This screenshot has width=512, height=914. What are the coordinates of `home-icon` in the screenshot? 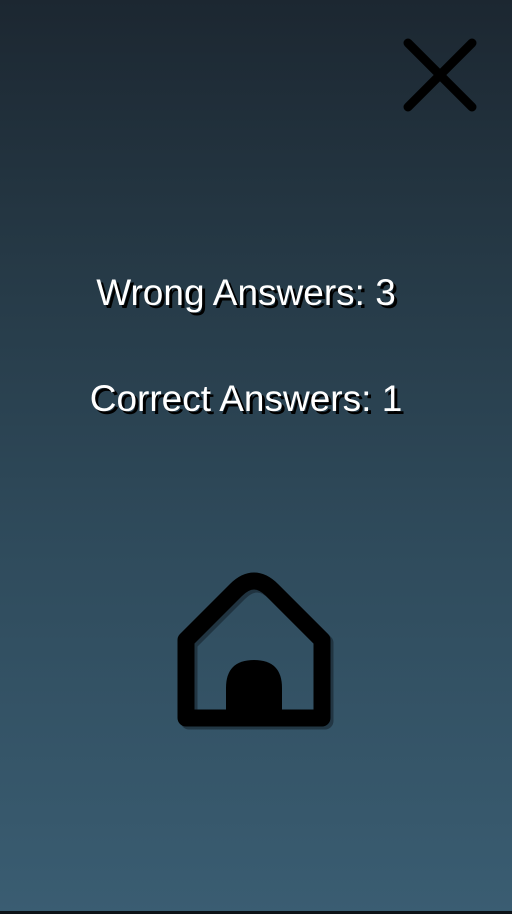 It's located at (255, 651).